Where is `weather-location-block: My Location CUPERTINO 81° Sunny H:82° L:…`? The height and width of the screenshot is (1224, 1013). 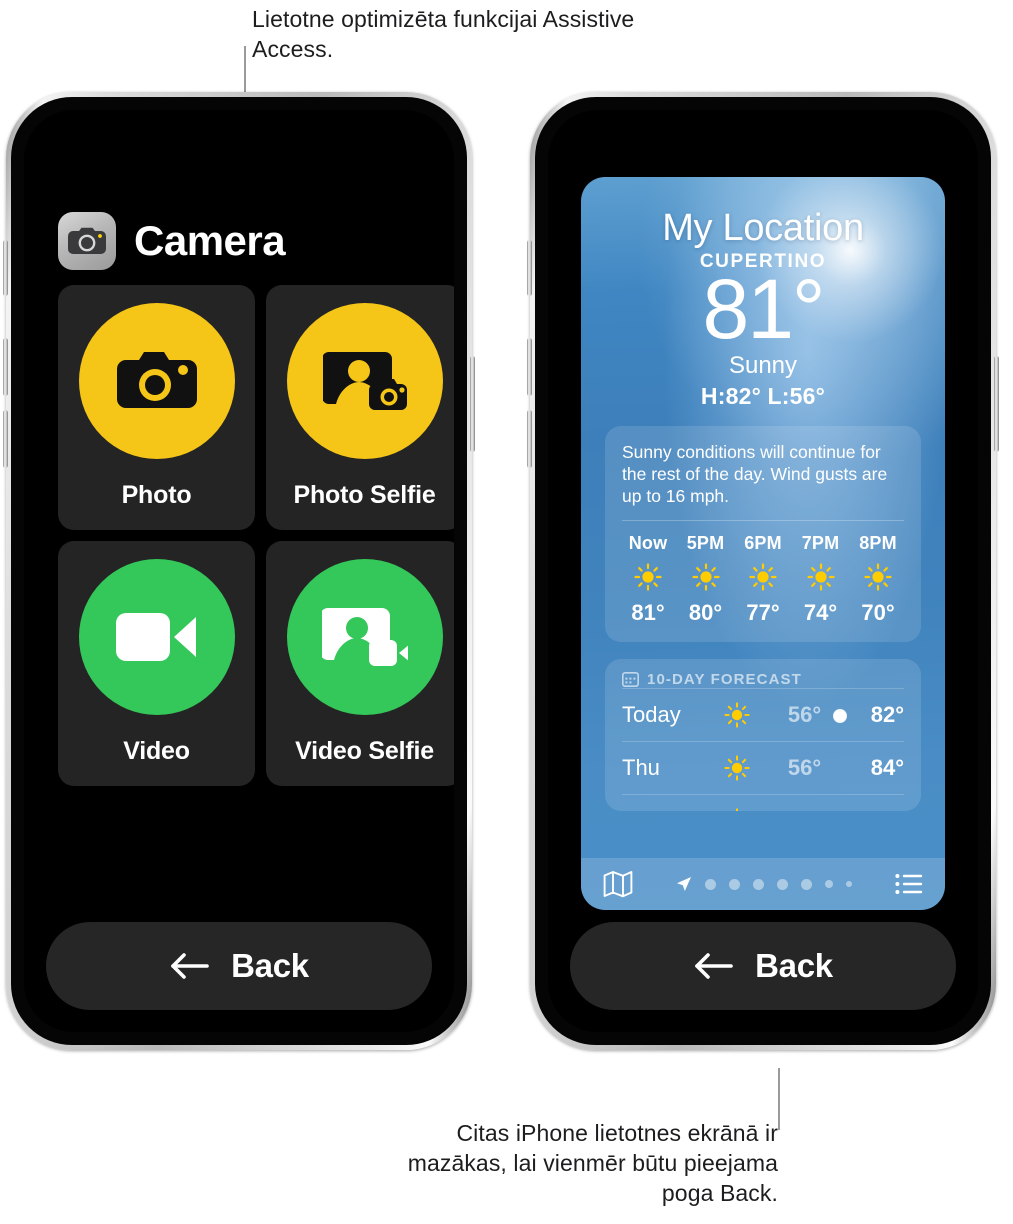
weather-location-block: My Location CUPERTINO 81° Sunny H:82° L:… is located at coordinates (763, 308).